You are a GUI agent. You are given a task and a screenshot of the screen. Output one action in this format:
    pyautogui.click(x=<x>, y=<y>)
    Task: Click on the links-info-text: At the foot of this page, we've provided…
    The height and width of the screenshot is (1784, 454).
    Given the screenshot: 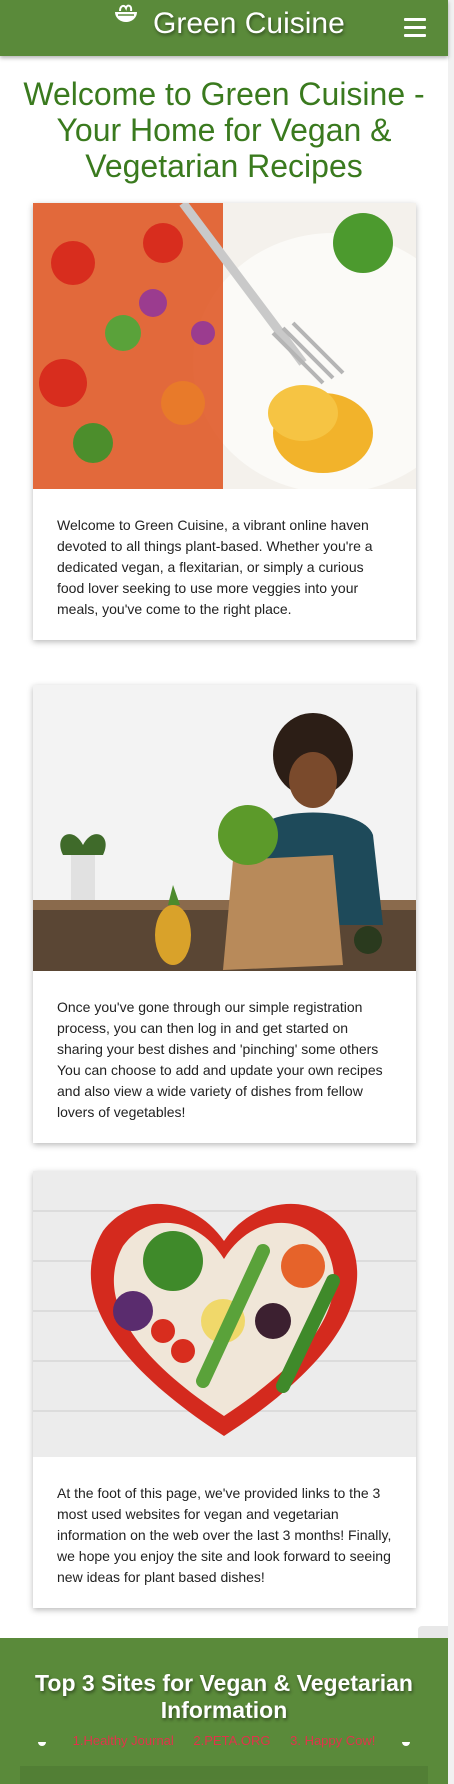 What is the action you would take?
    pyautogui.click(x=224, y=1535)
    